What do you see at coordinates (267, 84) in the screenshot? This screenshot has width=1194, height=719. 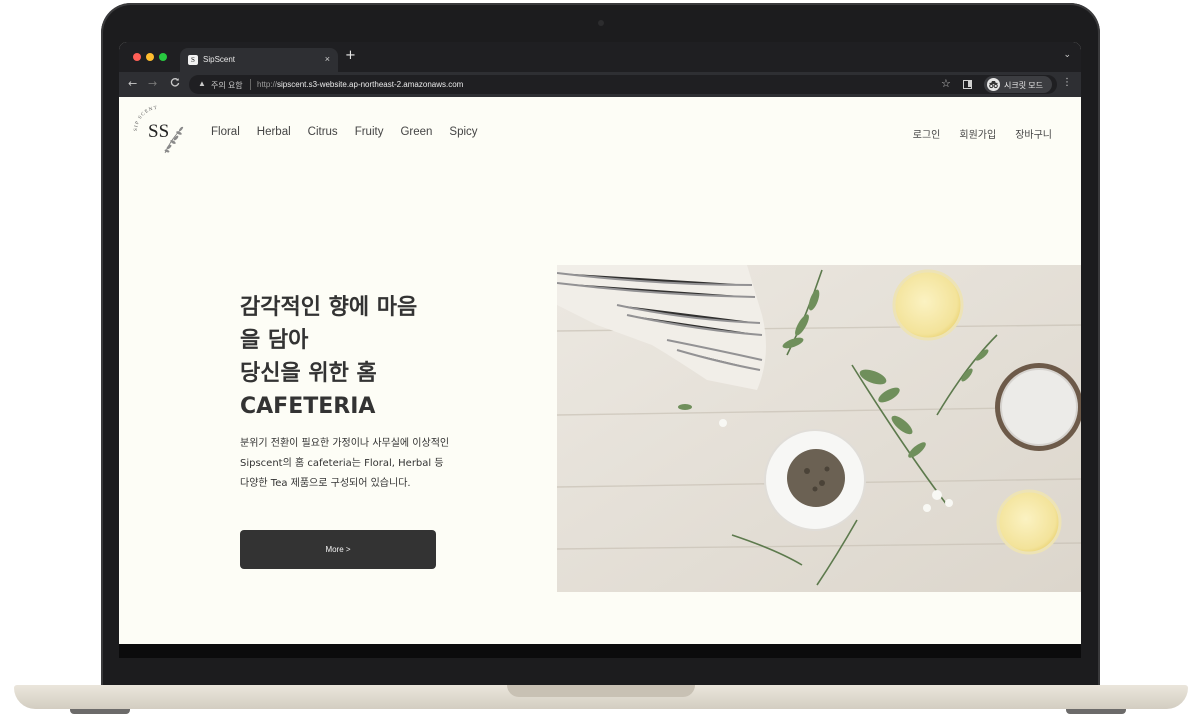 I see `url-scheme: http://` at bounding box center [267, 84].